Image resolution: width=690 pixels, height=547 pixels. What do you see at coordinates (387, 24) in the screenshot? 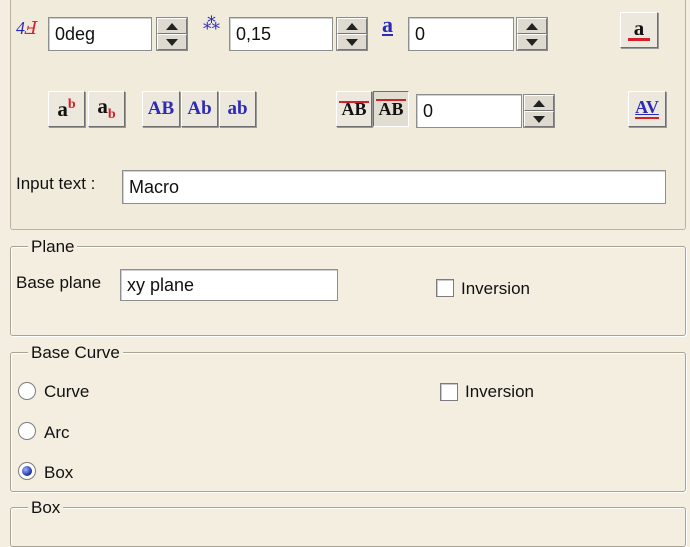
I see `char-spacing-icon: a` at bounding box center [387, 24].